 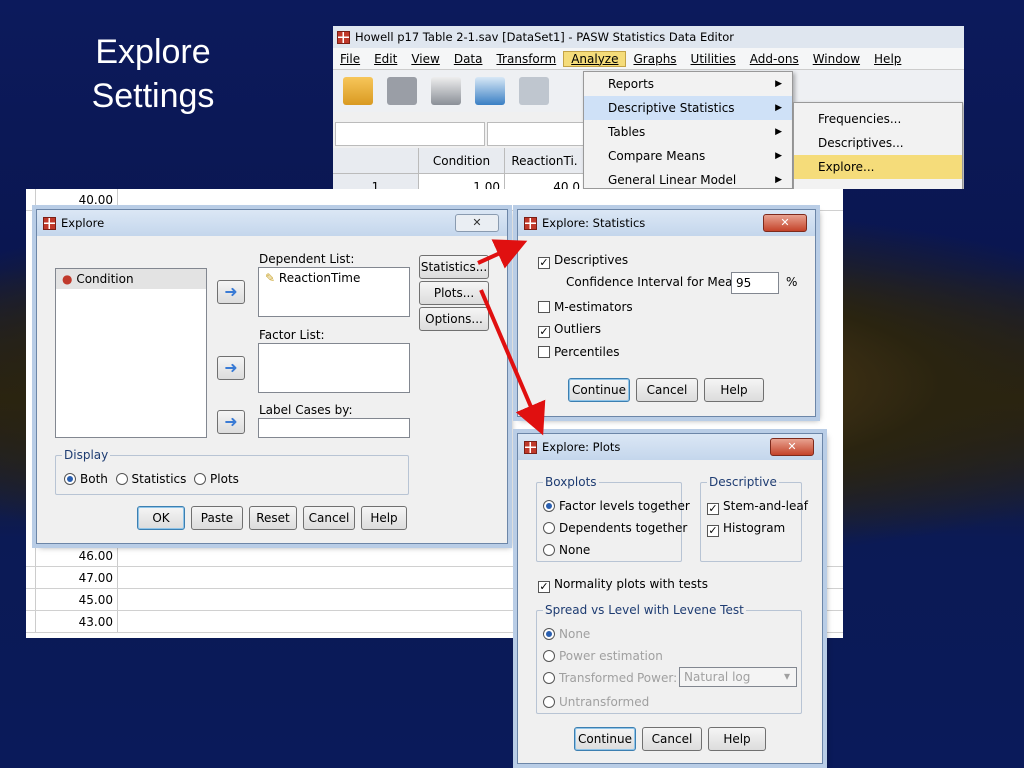 I want to click on arrow-to-plots, so click(x=512, y=362).